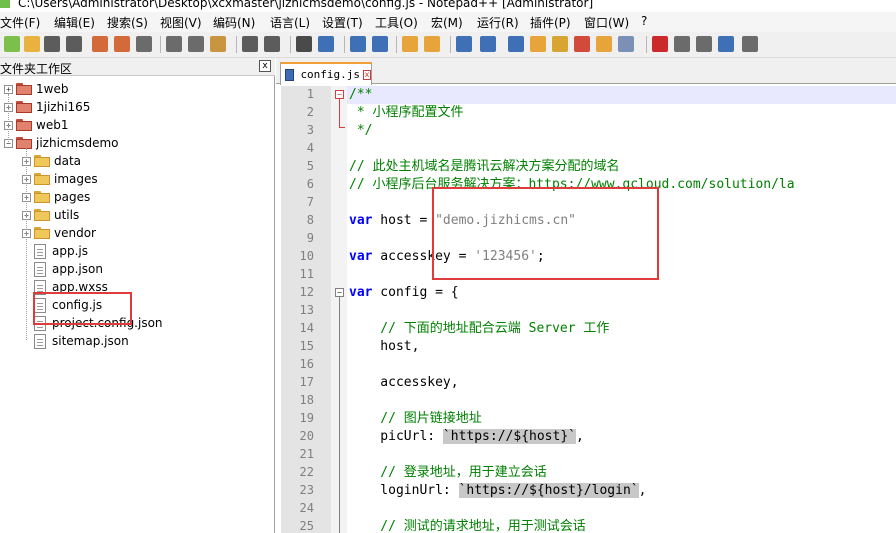  I want to click on folder-item: + web1, so click(36, 125).